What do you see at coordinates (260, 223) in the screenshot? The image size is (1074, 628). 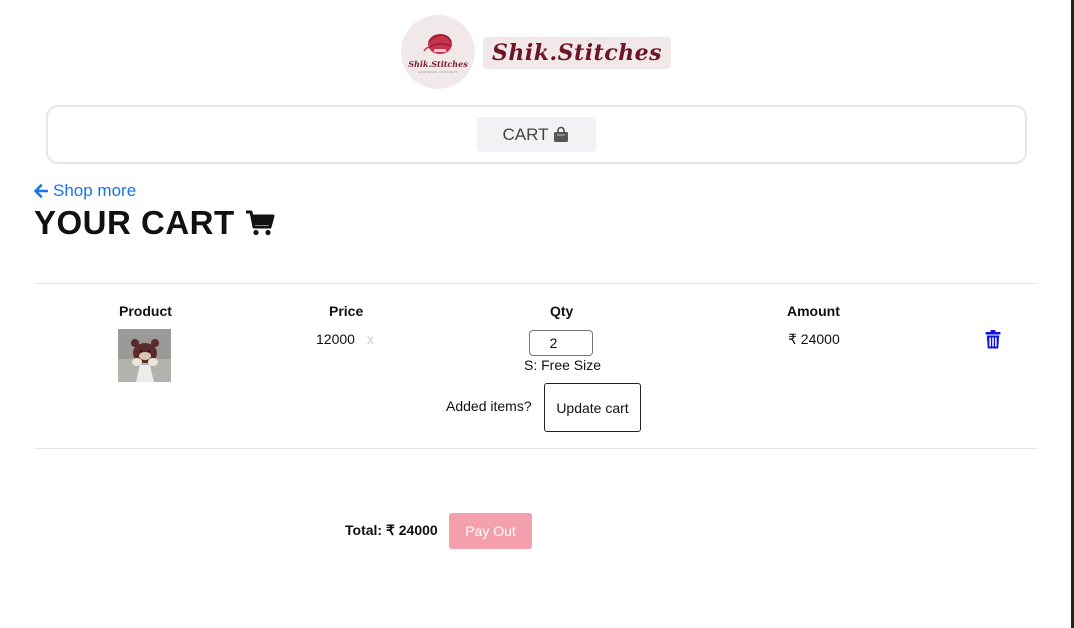 I see `shopping-cart-icon` at bounding box center [260, 223].